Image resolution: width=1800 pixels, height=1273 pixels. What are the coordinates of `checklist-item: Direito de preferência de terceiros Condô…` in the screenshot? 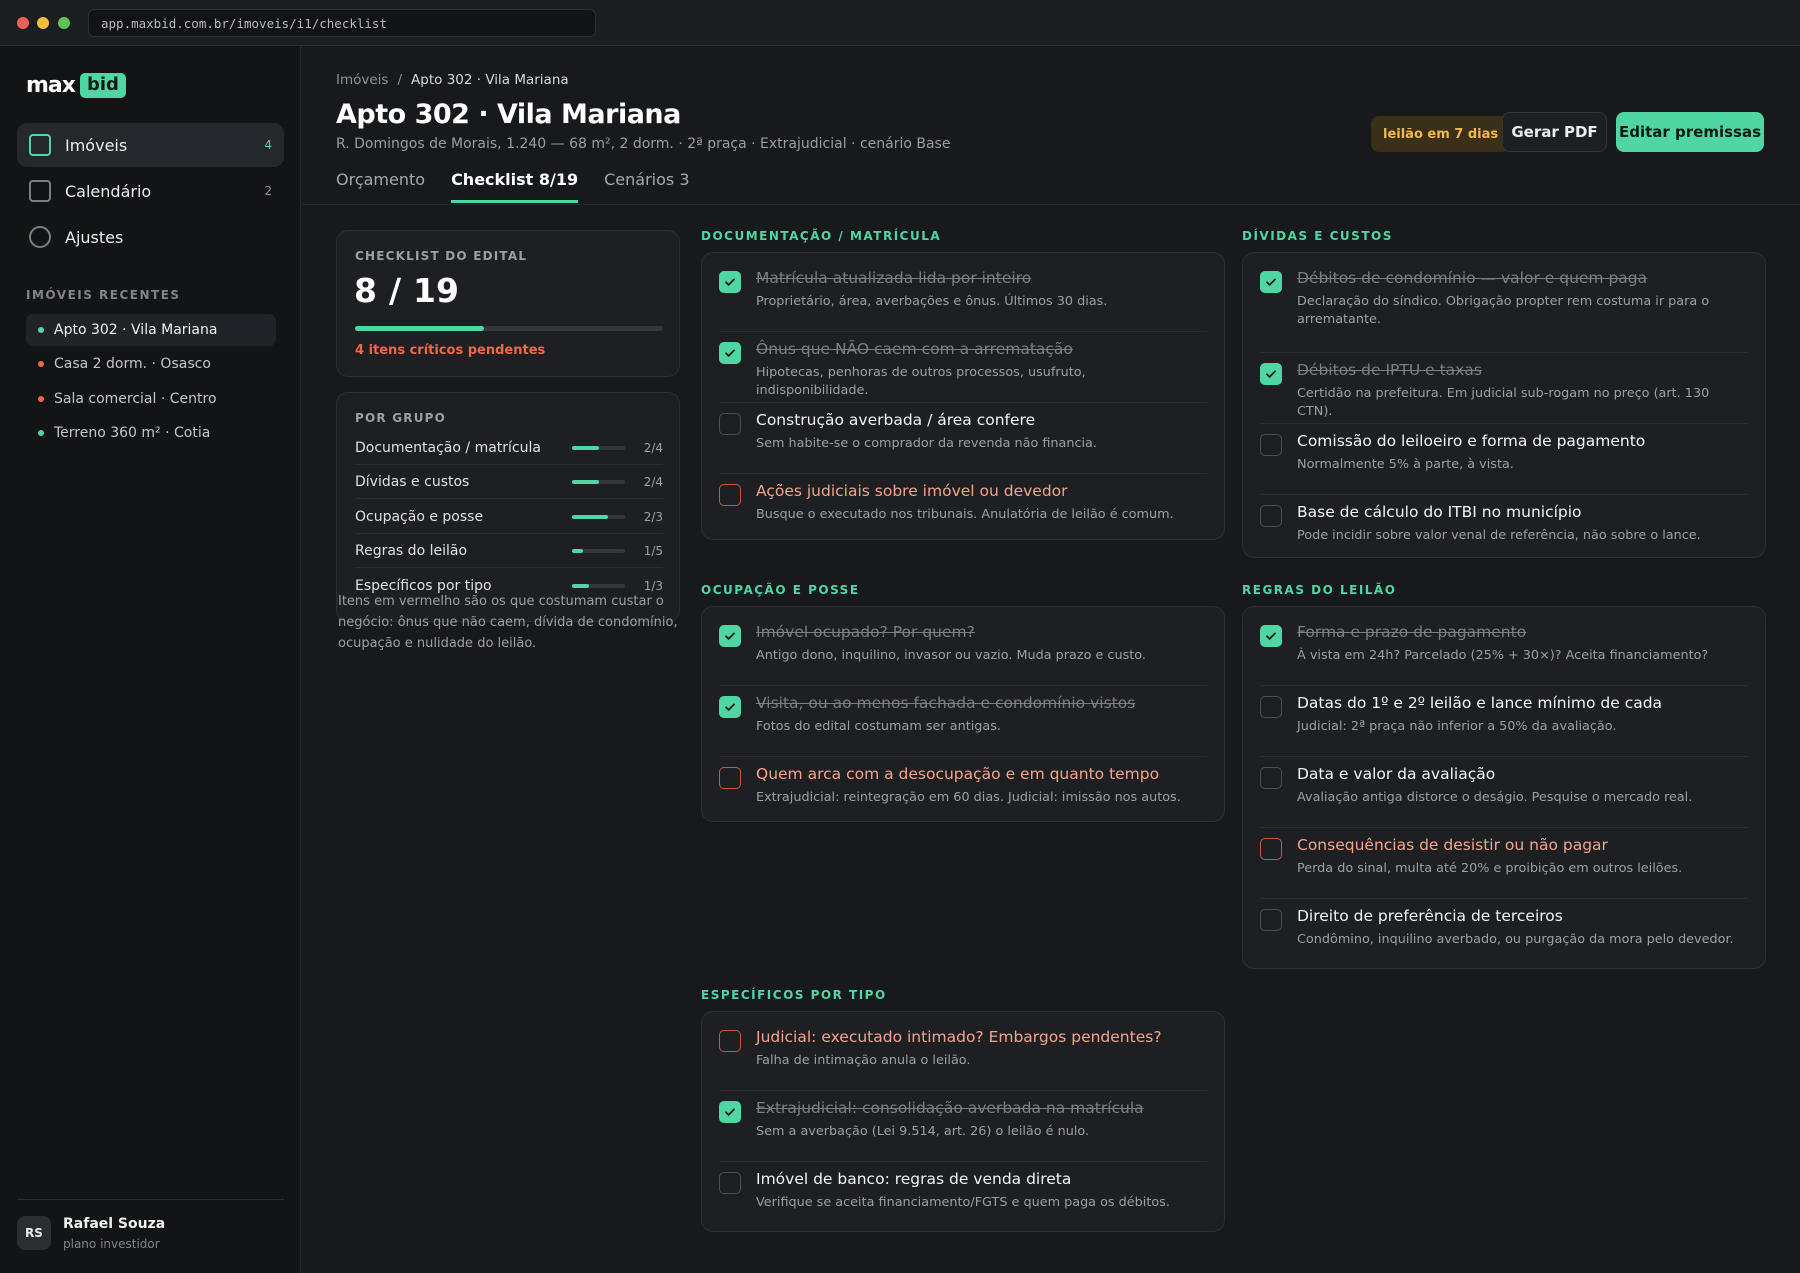 It's located at (1504, 938).